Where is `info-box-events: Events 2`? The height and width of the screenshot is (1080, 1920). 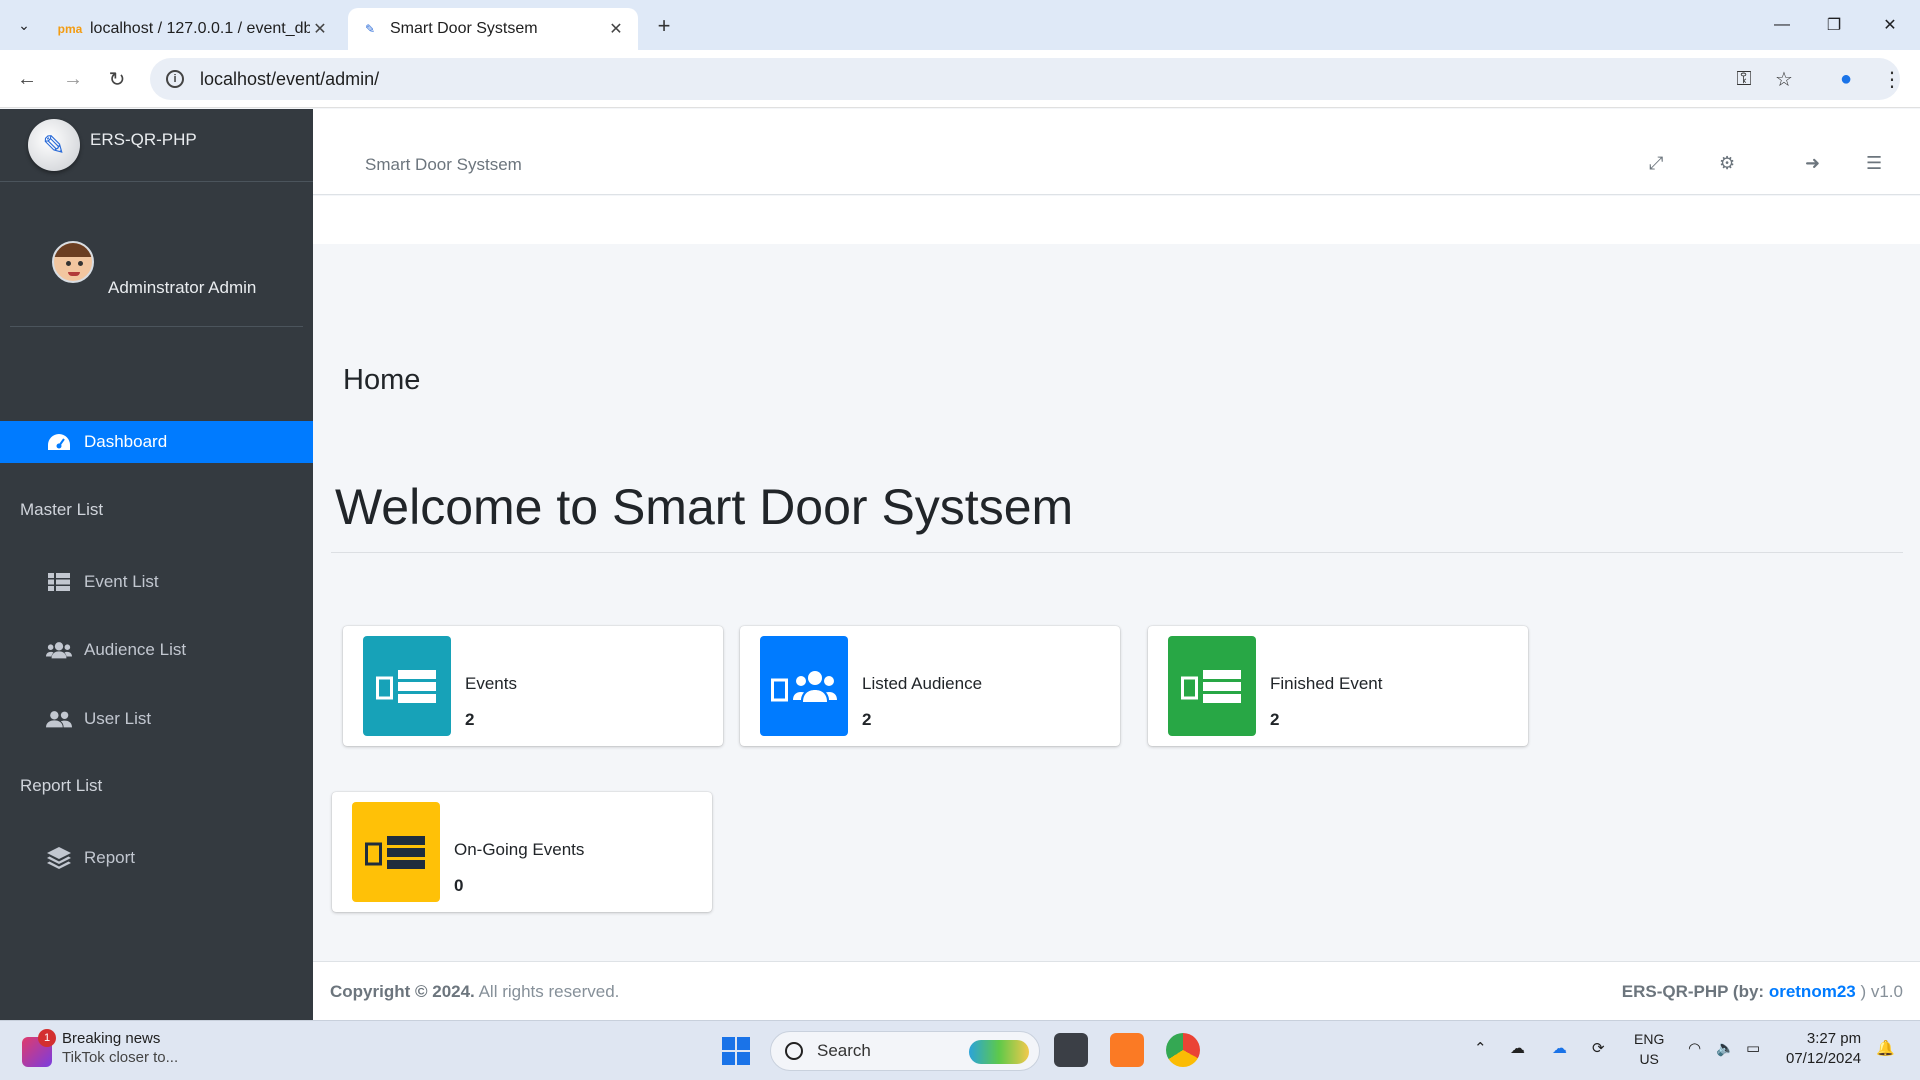
info-box-events: Events 2 is located at coordinates (533, 686).